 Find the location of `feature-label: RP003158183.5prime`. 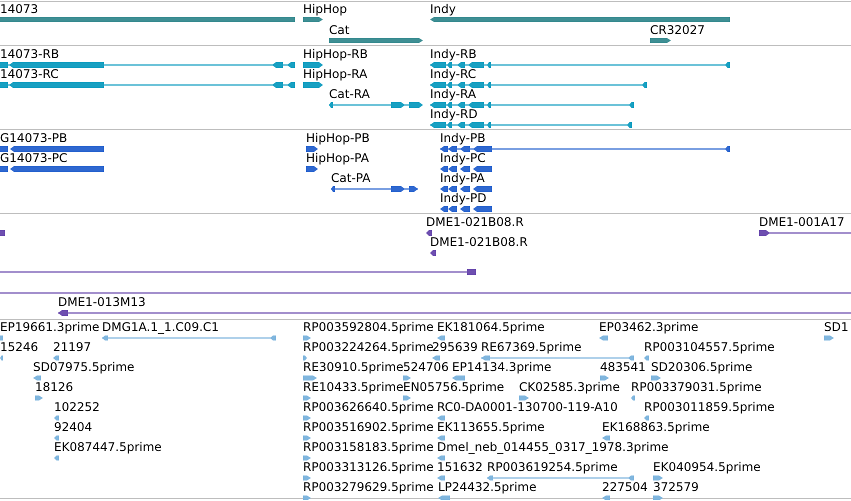

feature-label: RP003158183.5prime is located at coordinates (368, 447).